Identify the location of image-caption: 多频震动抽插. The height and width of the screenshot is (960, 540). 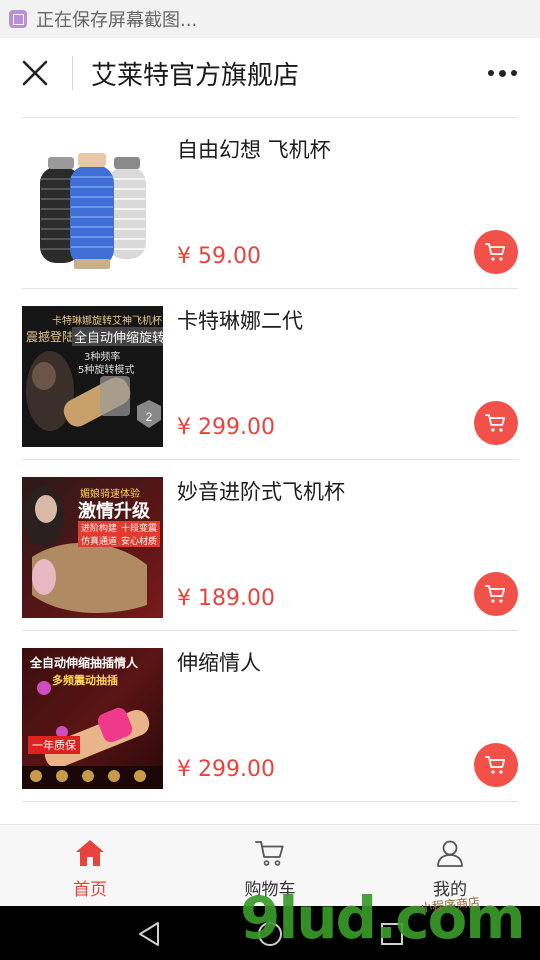
(85, 680).